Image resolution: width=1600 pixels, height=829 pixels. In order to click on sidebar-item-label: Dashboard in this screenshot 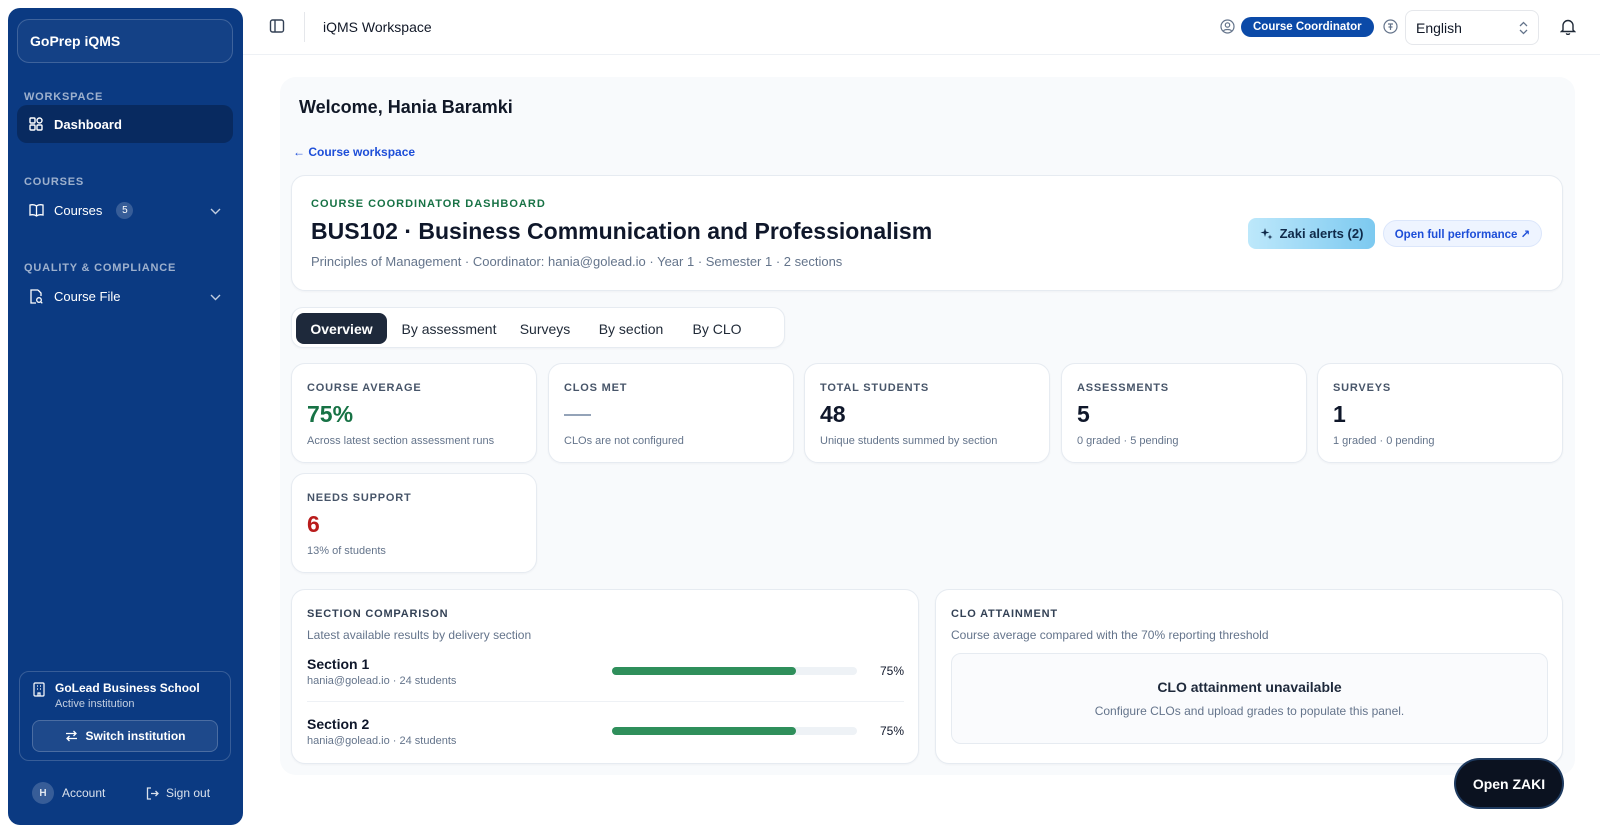, I will do `click(88, 124)`.